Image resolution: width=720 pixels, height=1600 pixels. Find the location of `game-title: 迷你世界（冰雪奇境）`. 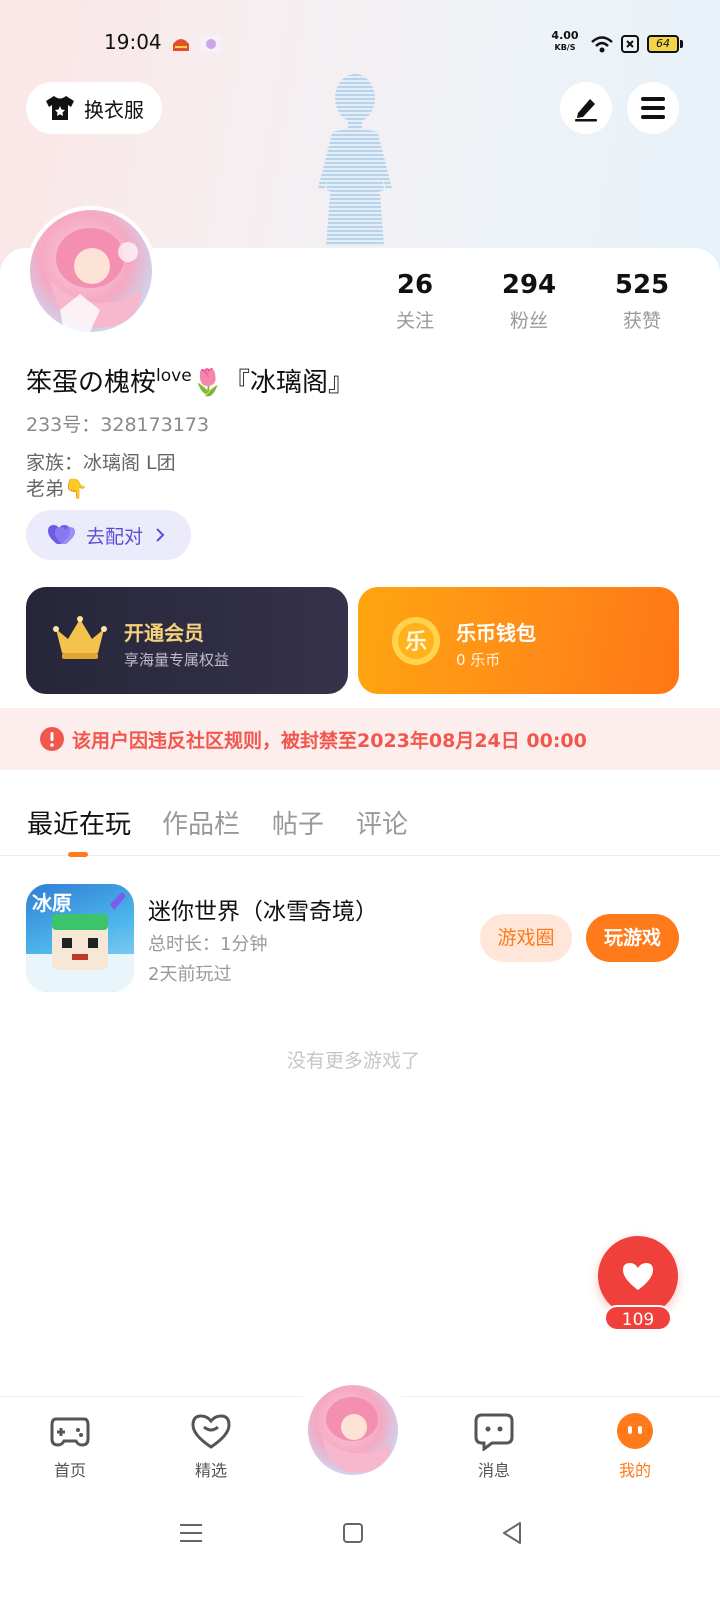

game-title: 迷你世界（冰雪奇境） is located at coordinates (263, 912).